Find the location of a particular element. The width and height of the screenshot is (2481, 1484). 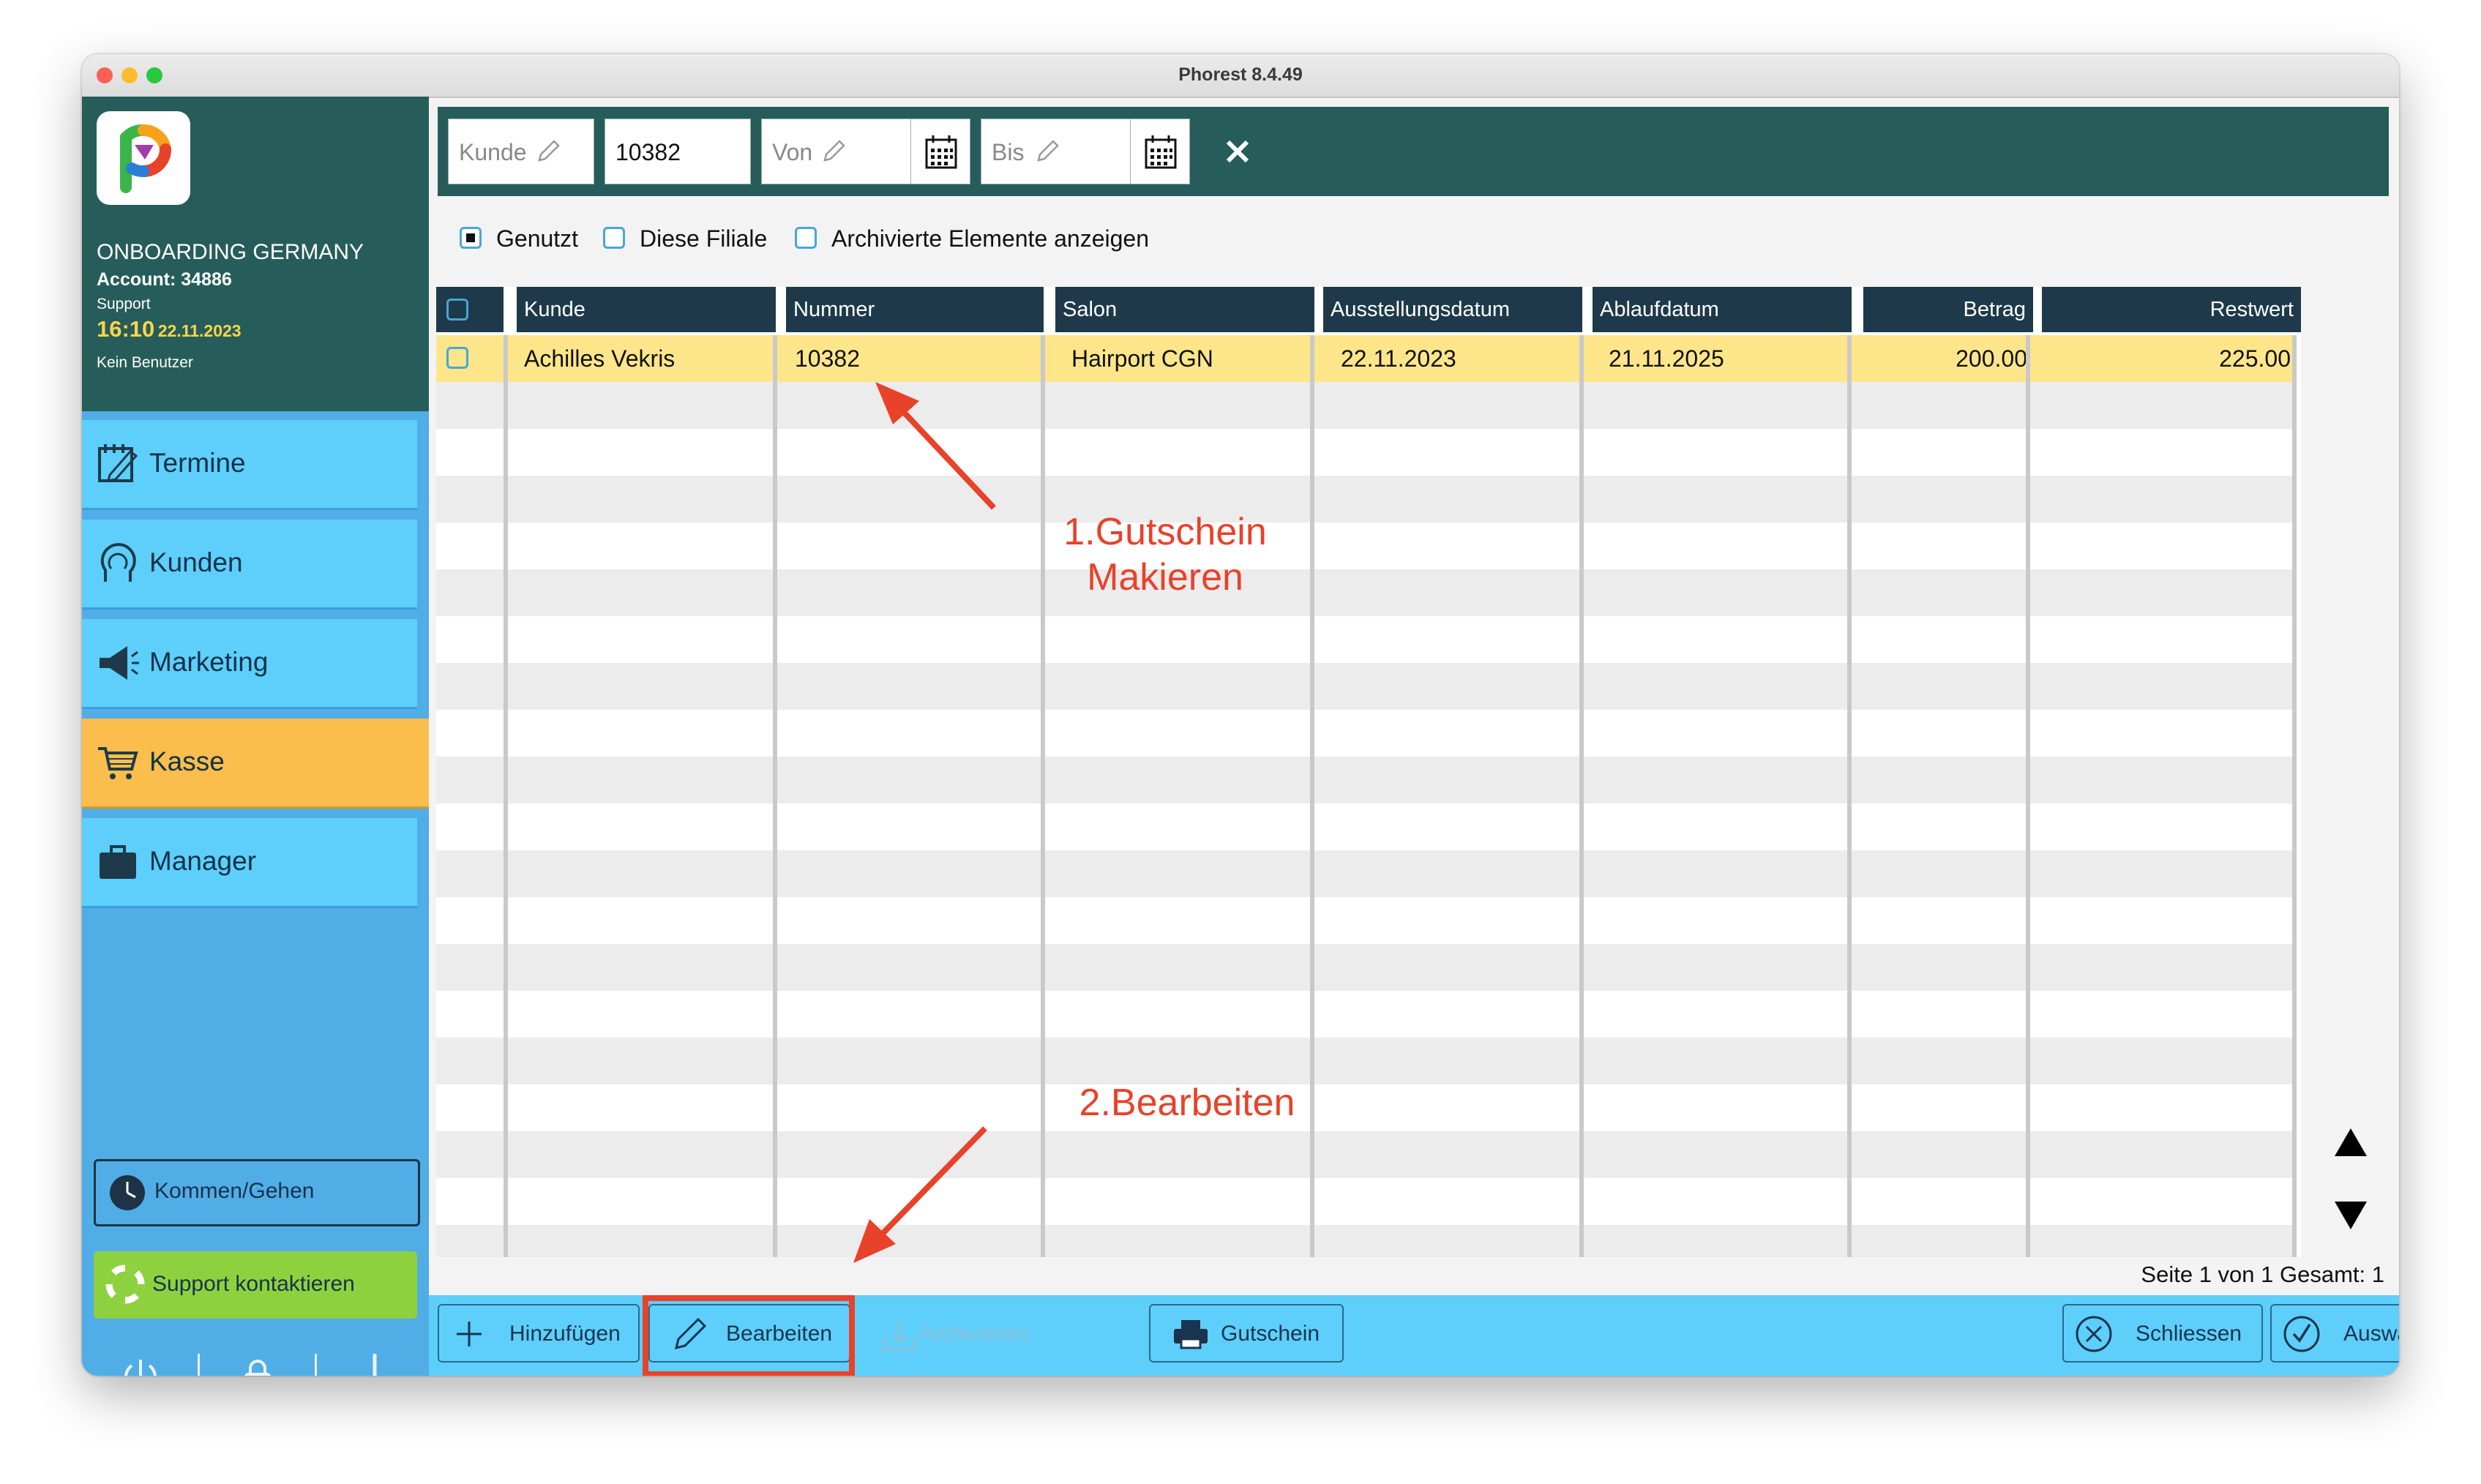

select-all-header is located at coordinates (470, 309).